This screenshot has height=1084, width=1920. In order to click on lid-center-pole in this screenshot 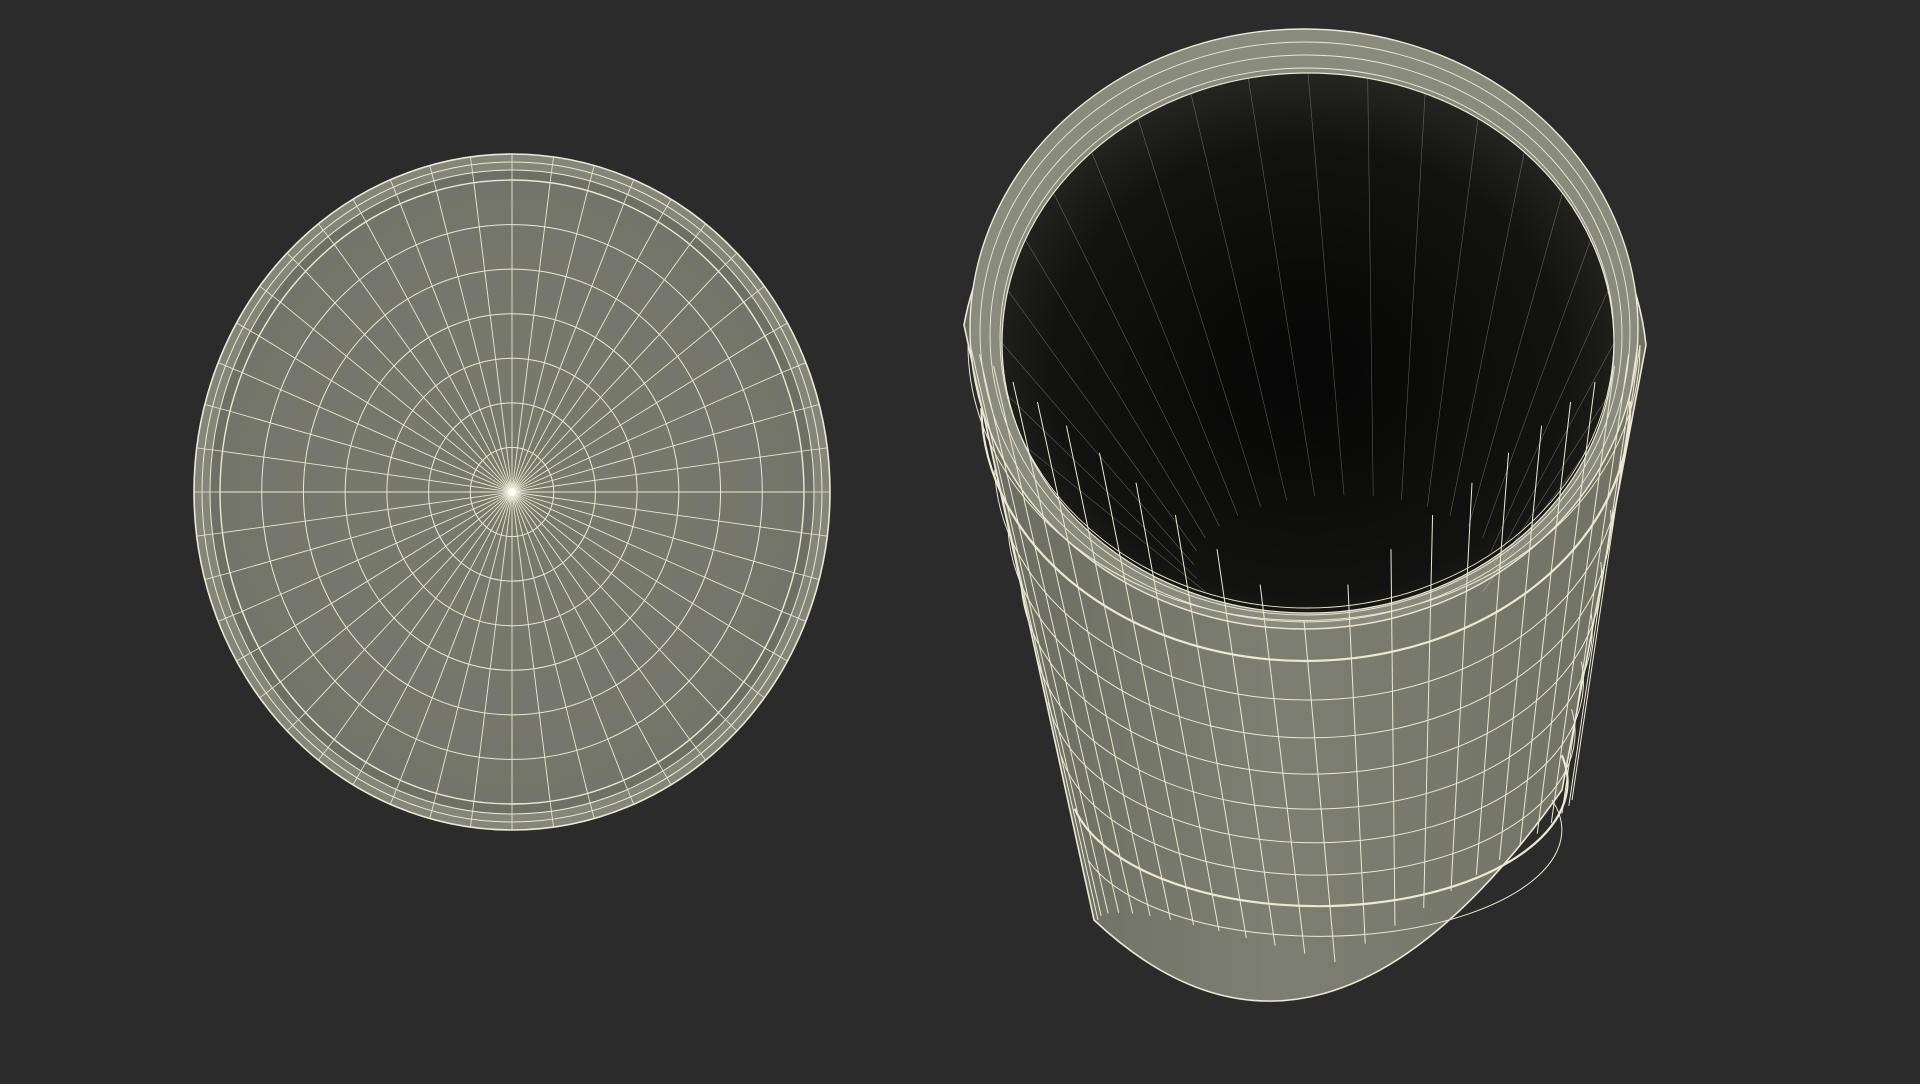, I will do `click(512, 492)`.